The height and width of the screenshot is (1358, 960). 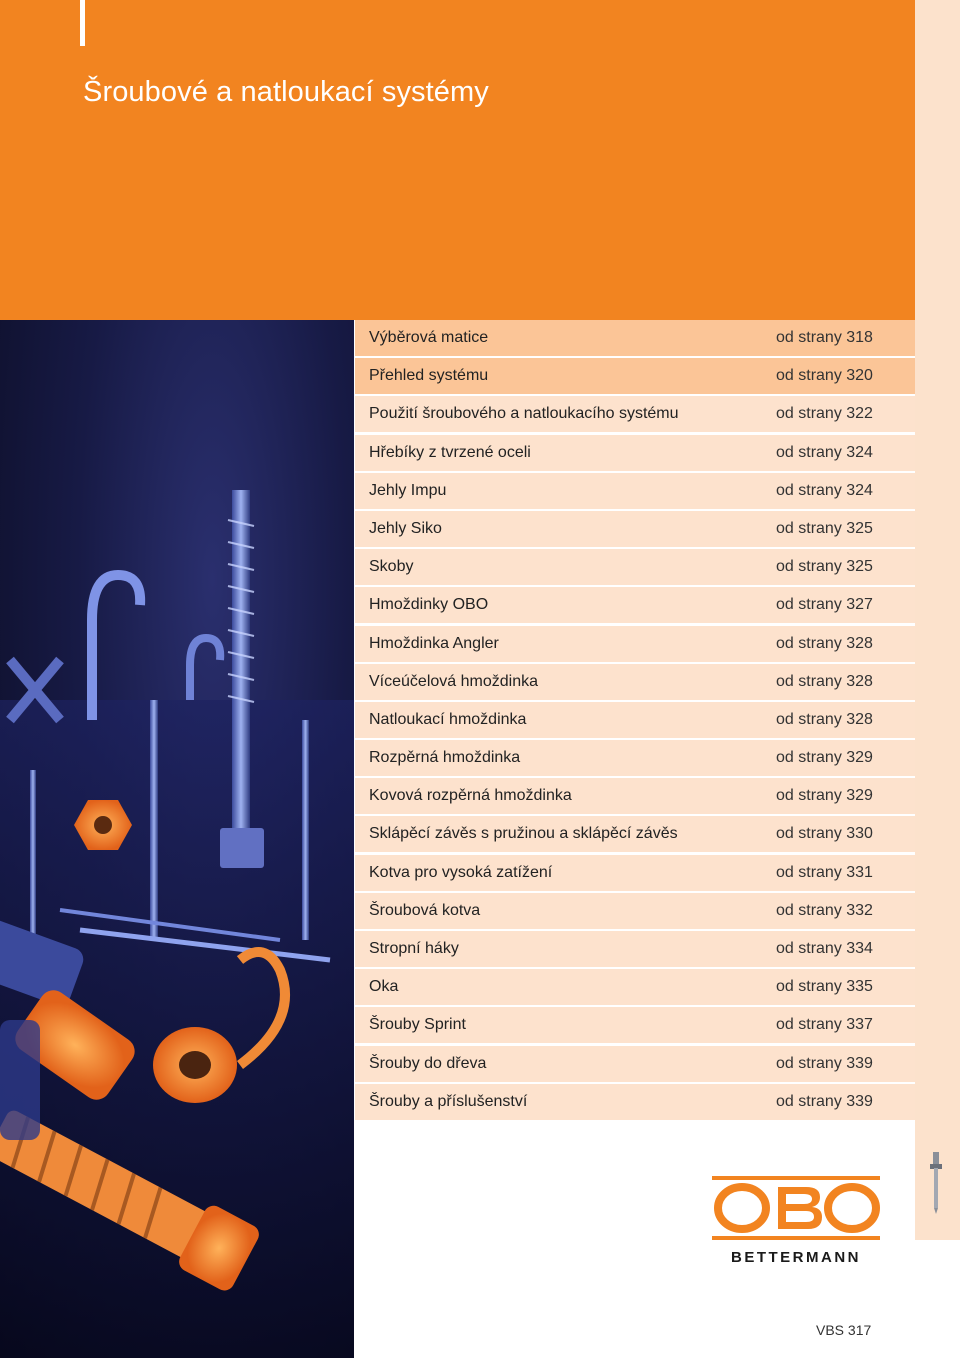 I want to click on obo-bettermann-logo: BETTERMANN, so click(x=796, y=1221).